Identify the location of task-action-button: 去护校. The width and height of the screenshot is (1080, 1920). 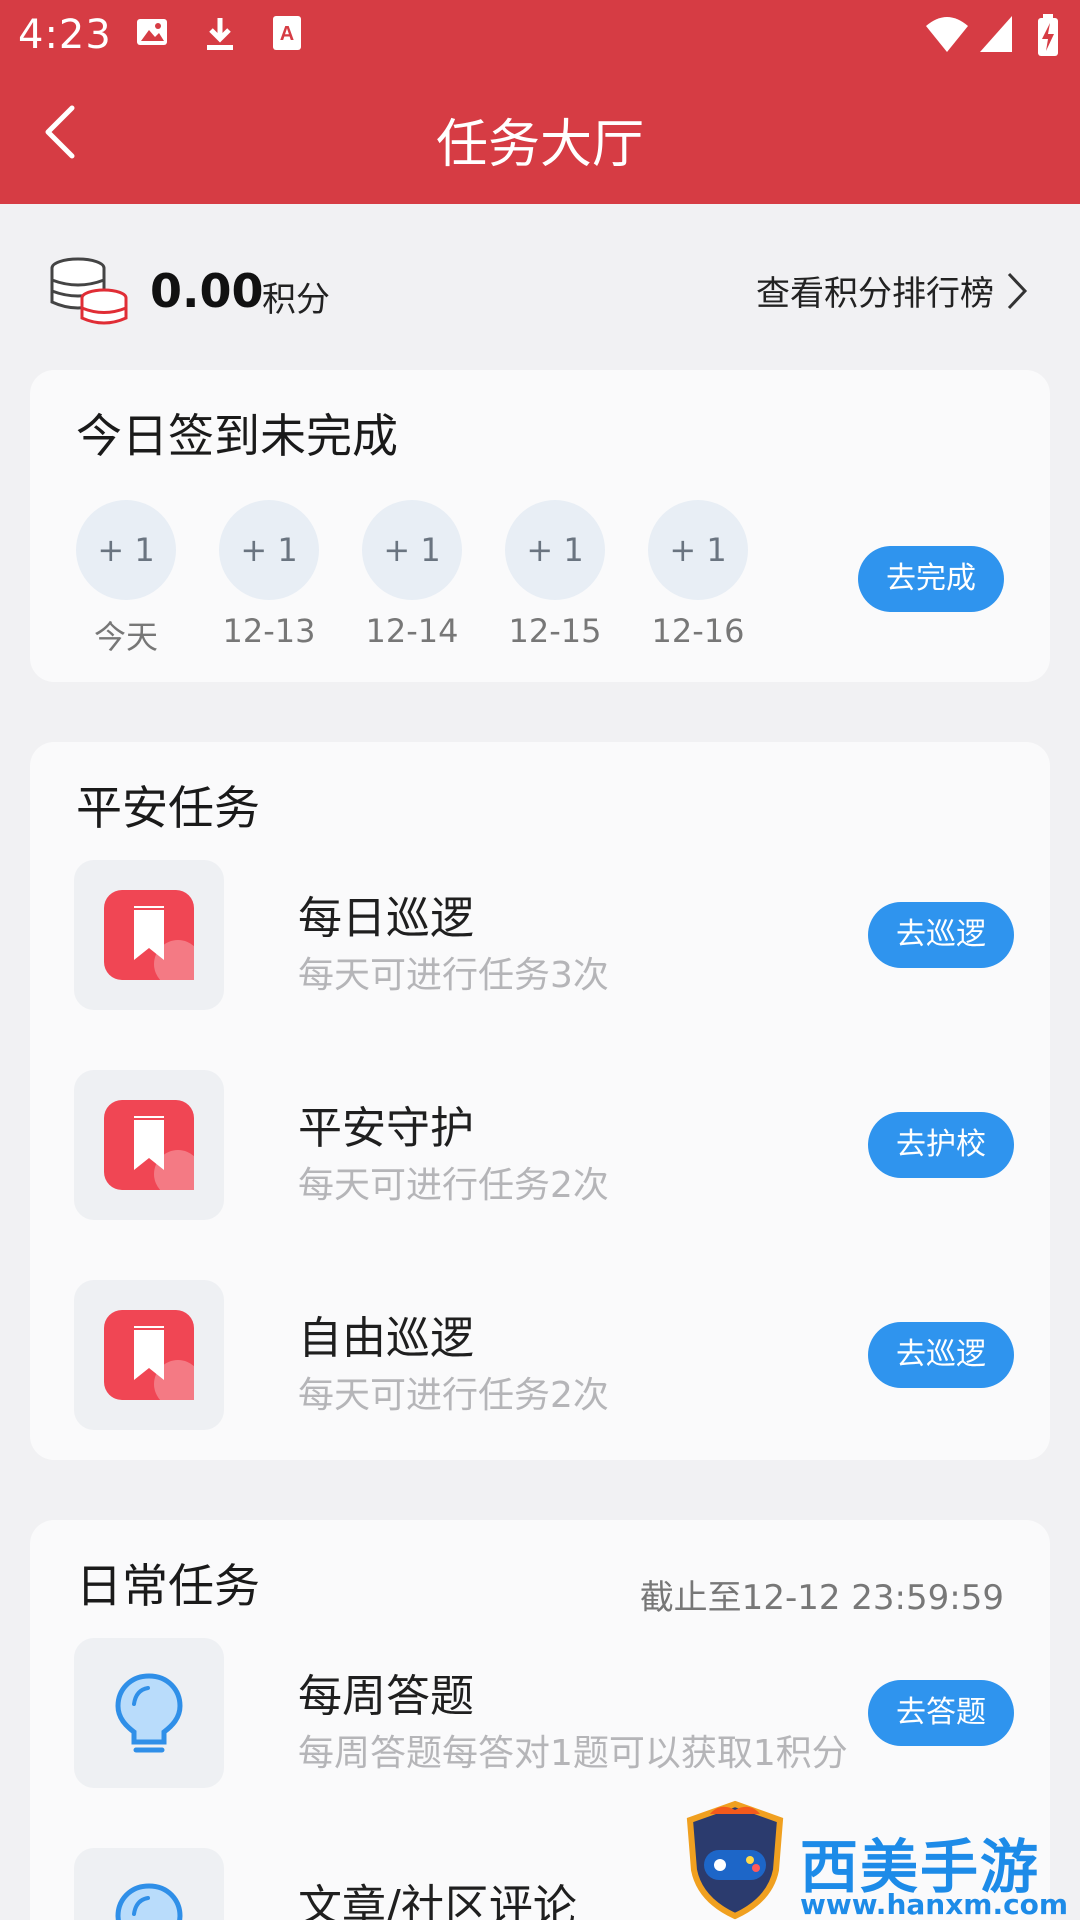
(941, 1145).